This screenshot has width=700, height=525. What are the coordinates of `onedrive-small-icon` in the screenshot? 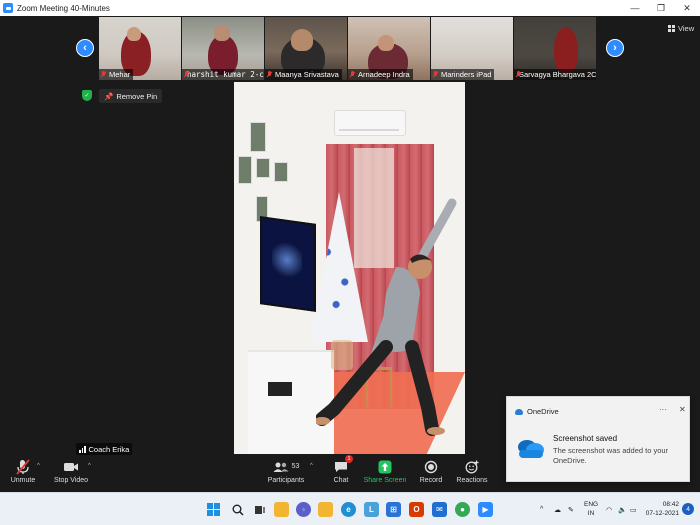 It's located at (519, 411).